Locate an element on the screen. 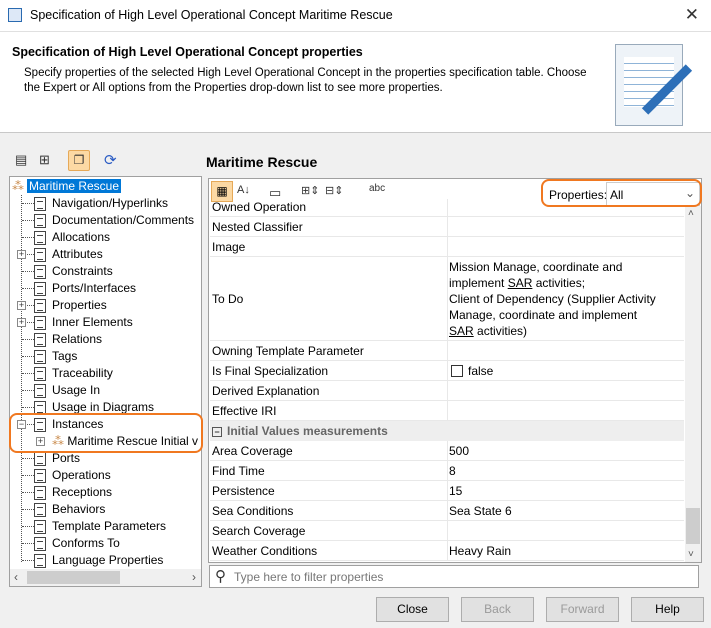  spelling-icon: abc is located at coordinates (377, 188).